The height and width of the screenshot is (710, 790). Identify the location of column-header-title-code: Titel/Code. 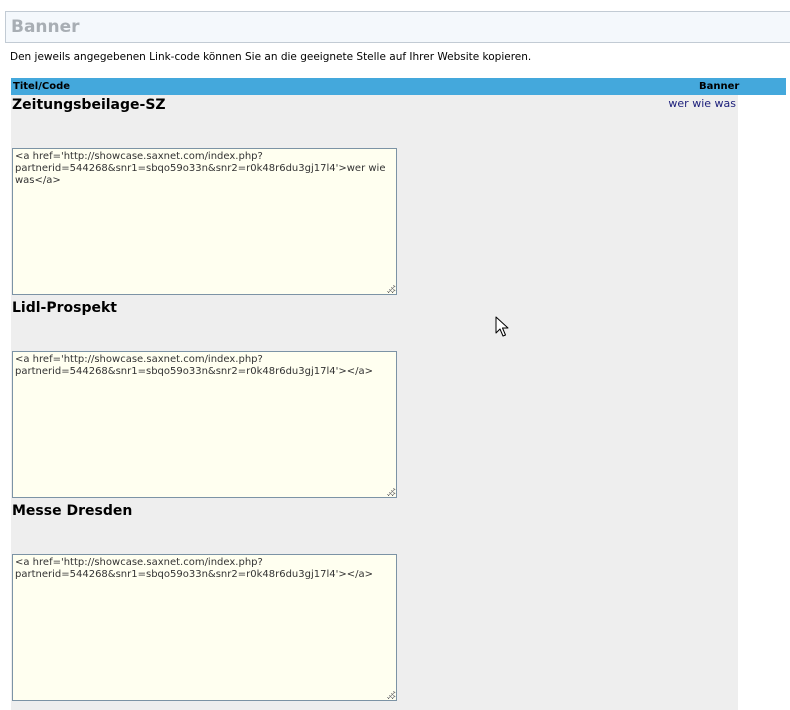
(42, 86).